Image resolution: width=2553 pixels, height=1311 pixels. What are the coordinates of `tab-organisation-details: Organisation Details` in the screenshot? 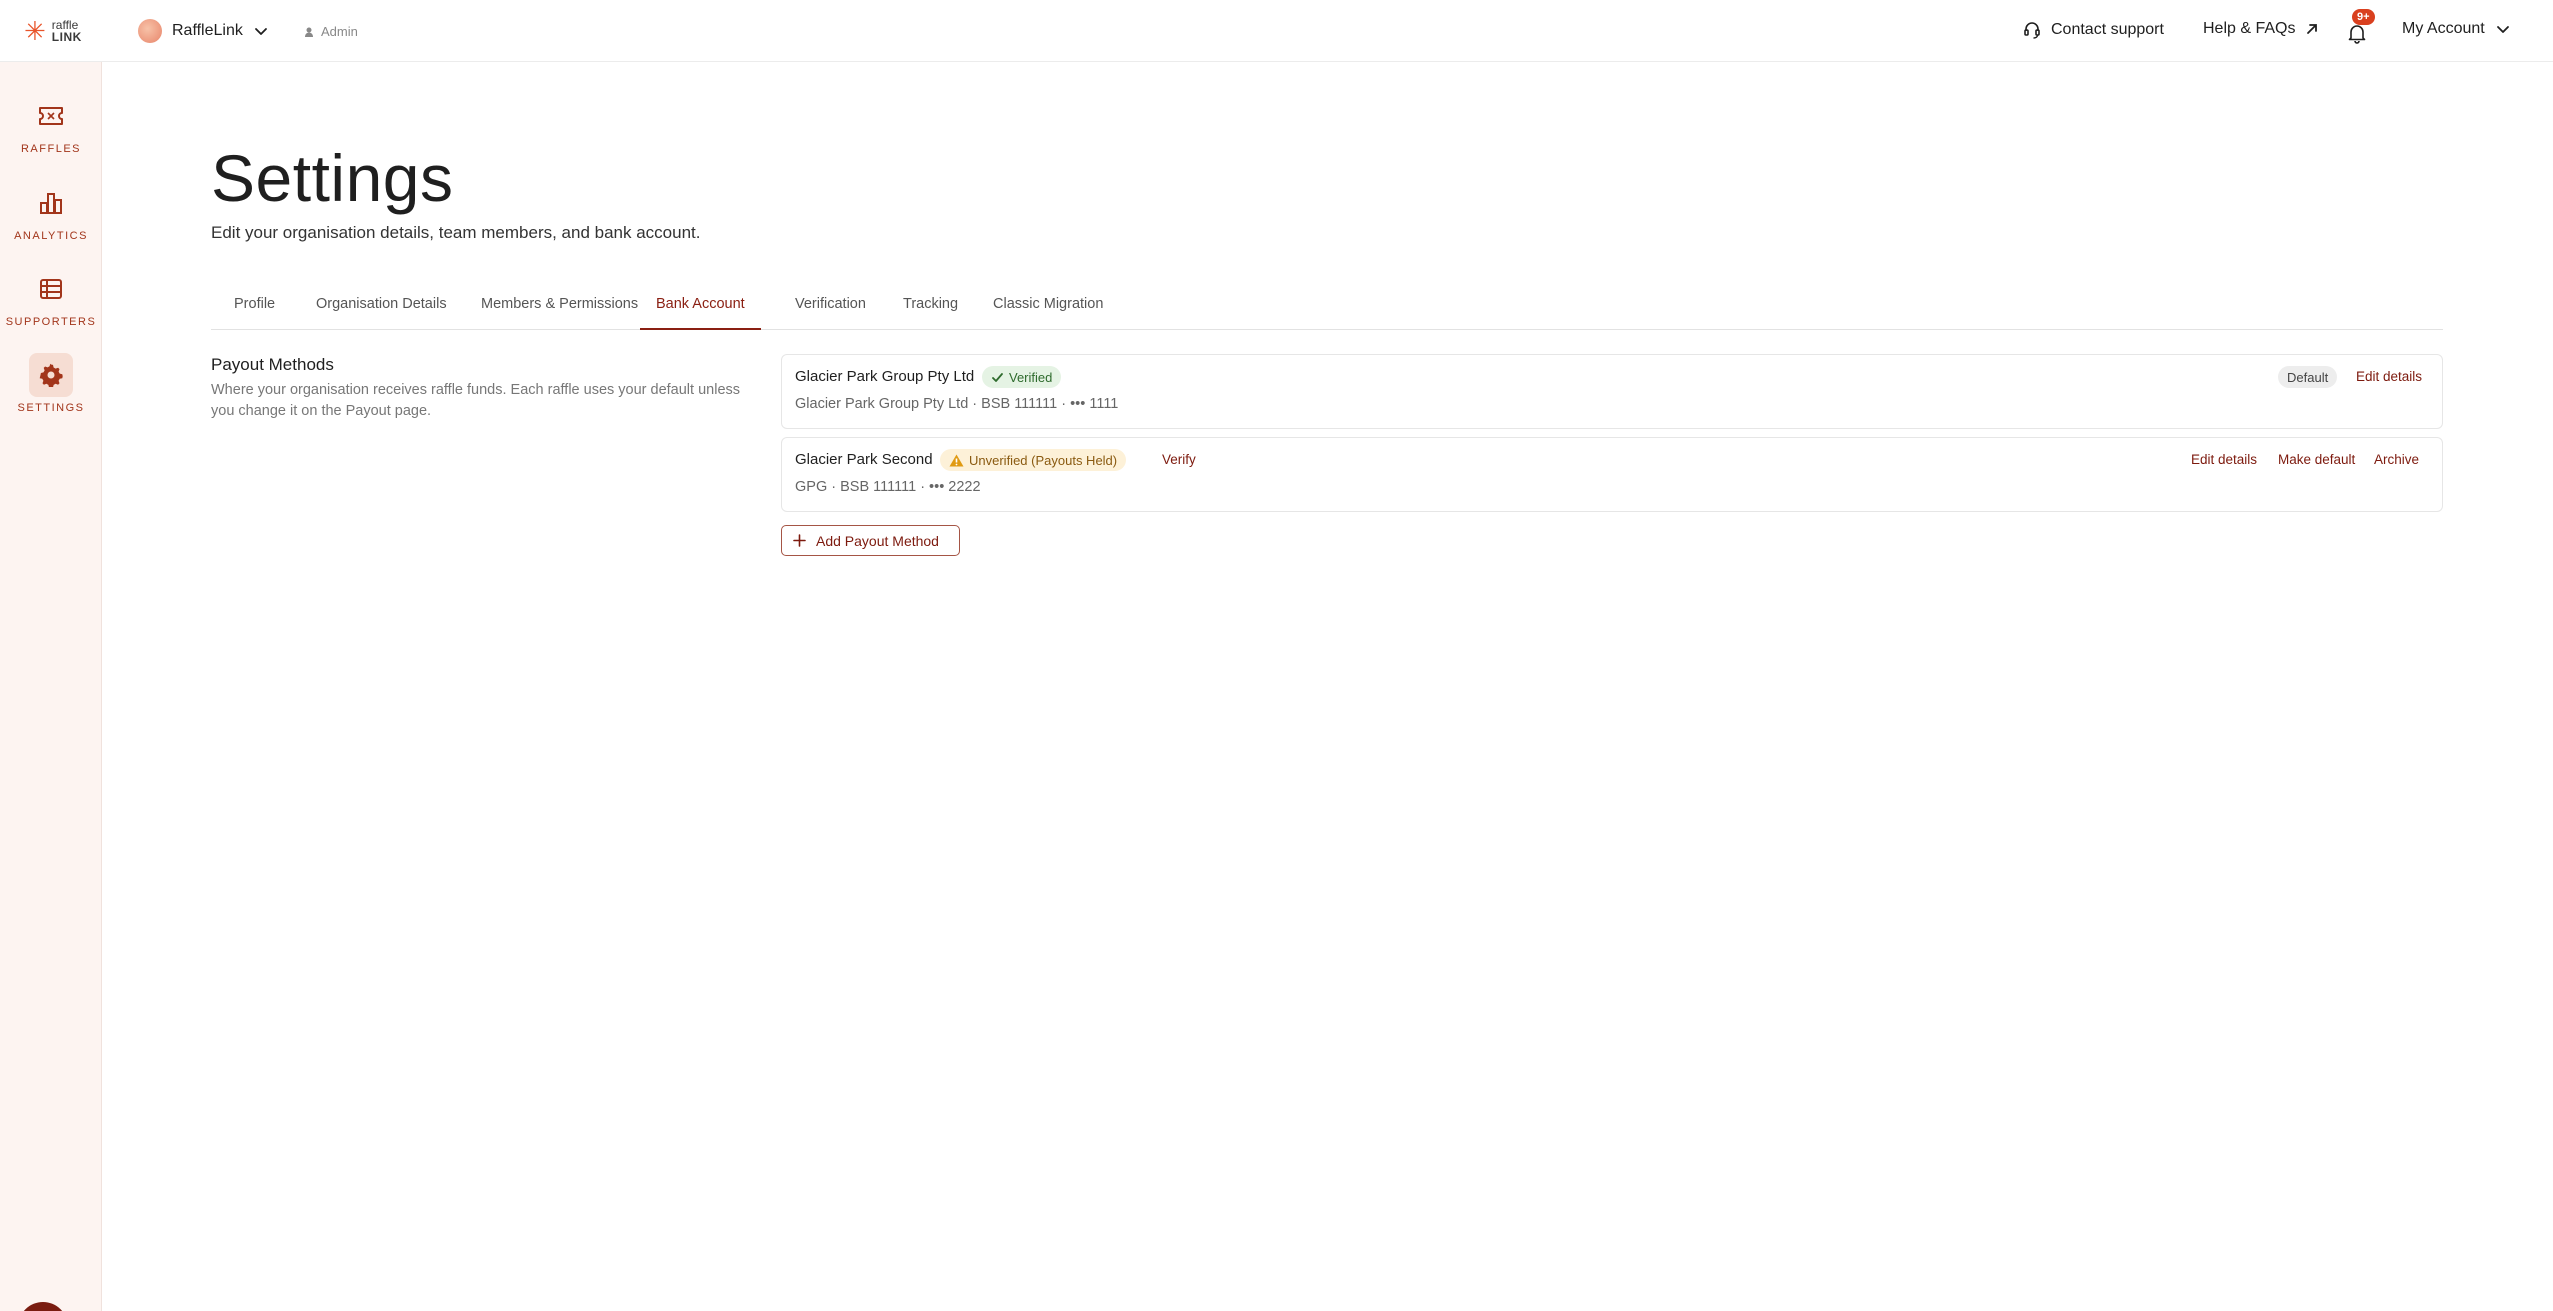 It's located at (381, 312).